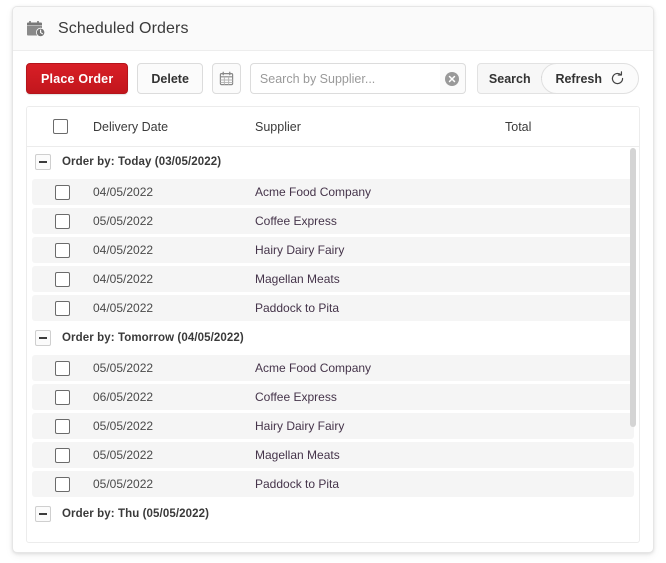  I want to click on calendar-filter-button, so click(226, 78).